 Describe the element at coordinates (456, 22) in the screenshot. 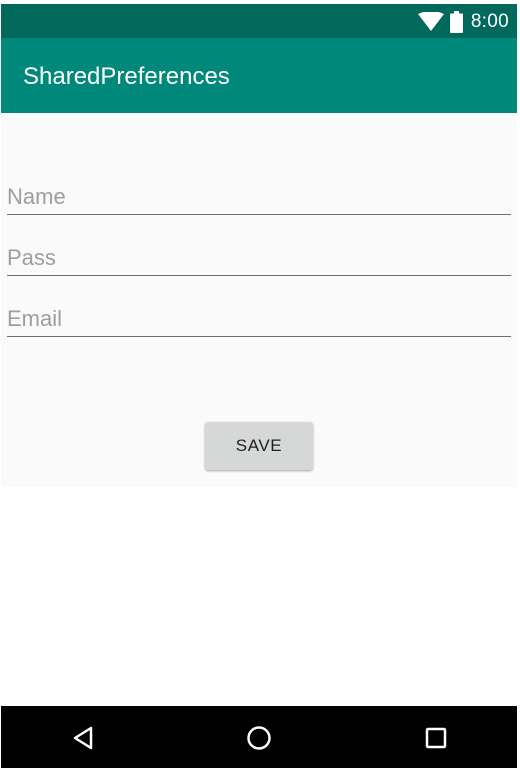

I see `battery-icon` at that location.